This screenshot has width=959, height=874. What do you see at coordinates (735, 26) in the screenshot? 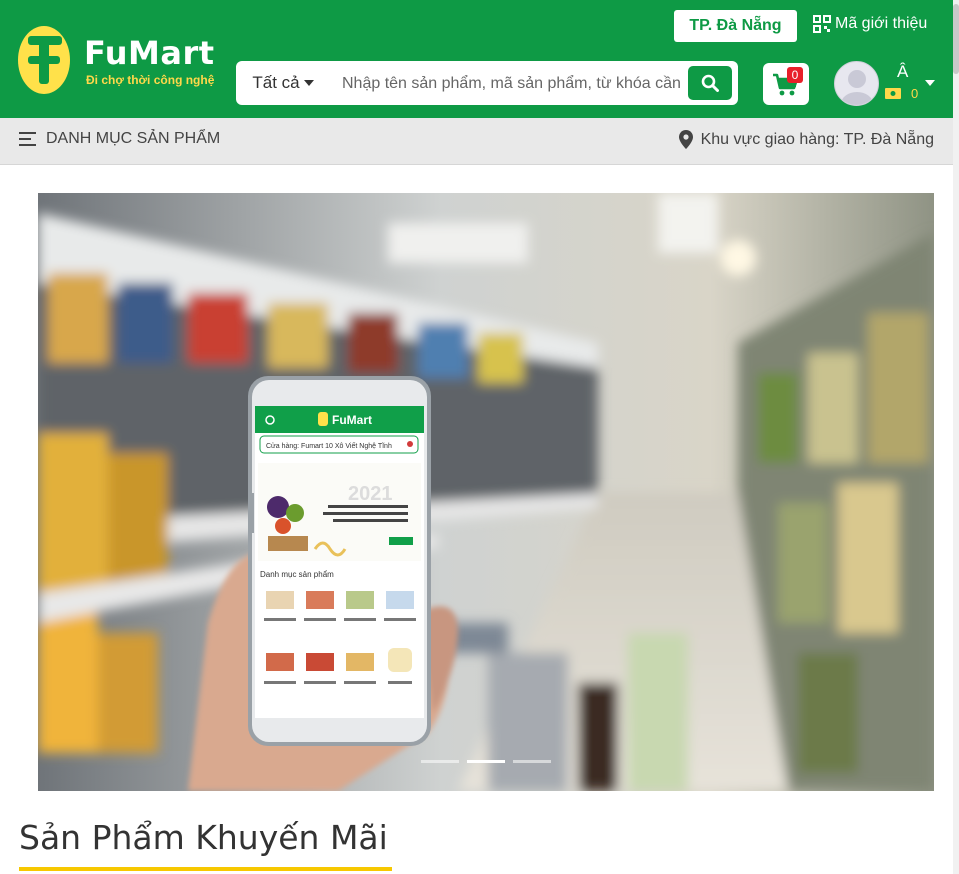
I see `city-button: TP. Đà Nẵng` at bounding box center [735, 26].